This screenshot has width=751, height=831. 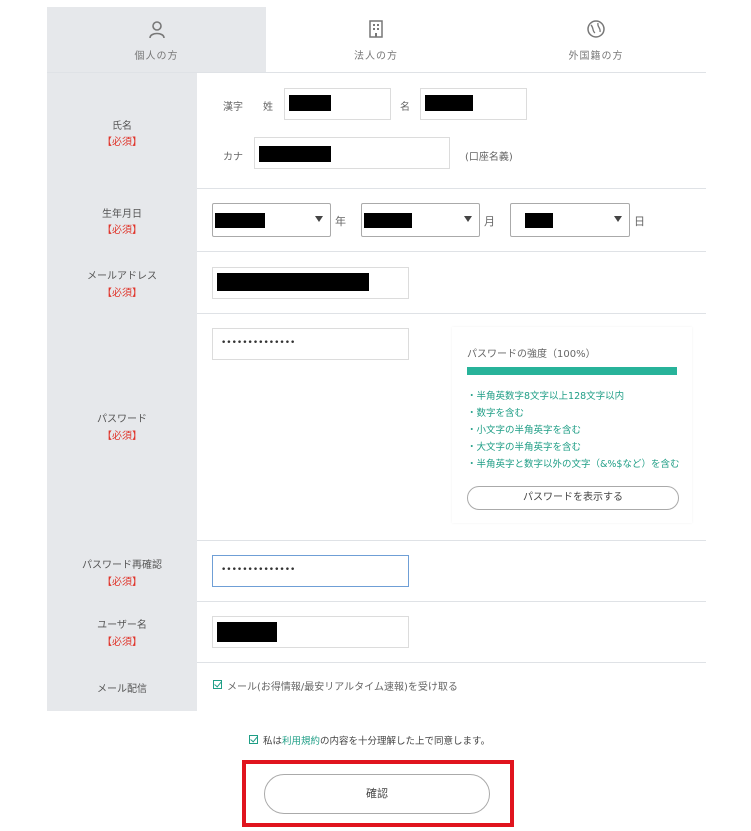 What do you see at coordinates (546, 396) in the screenshot?
I see `criterion: ・半角英数字8文字以上128文字以内` at bounding box center [546, 396].